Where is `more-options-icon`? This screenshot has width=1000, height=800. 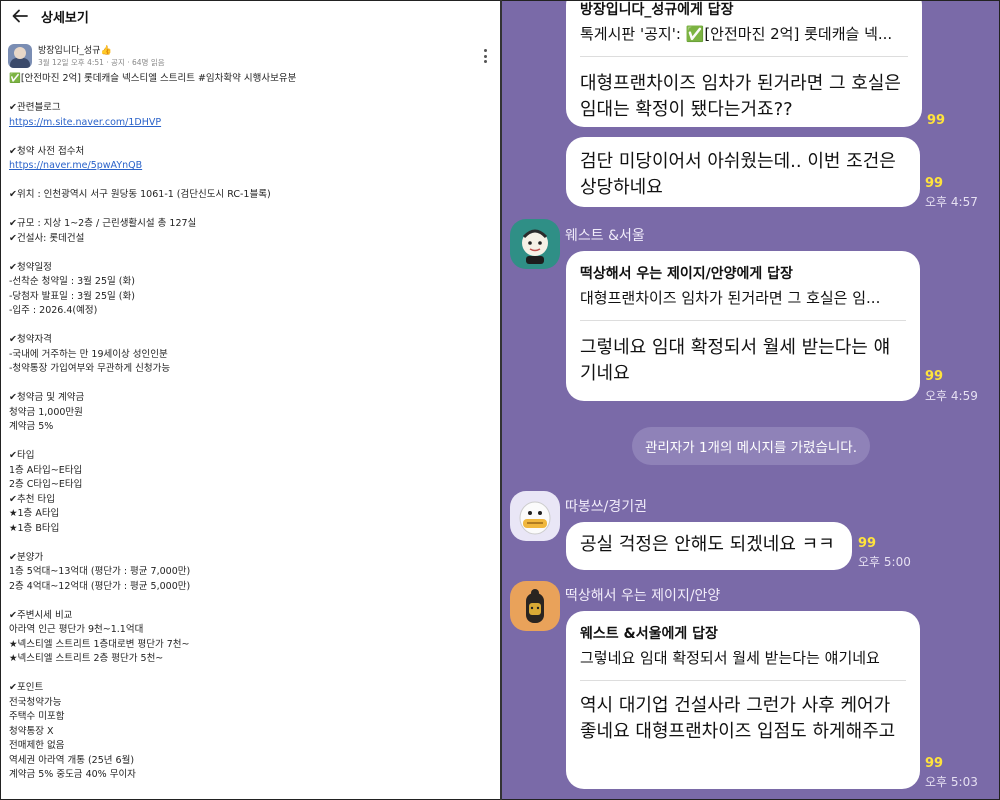 more-options-icon is located at coordinates (486, 56).